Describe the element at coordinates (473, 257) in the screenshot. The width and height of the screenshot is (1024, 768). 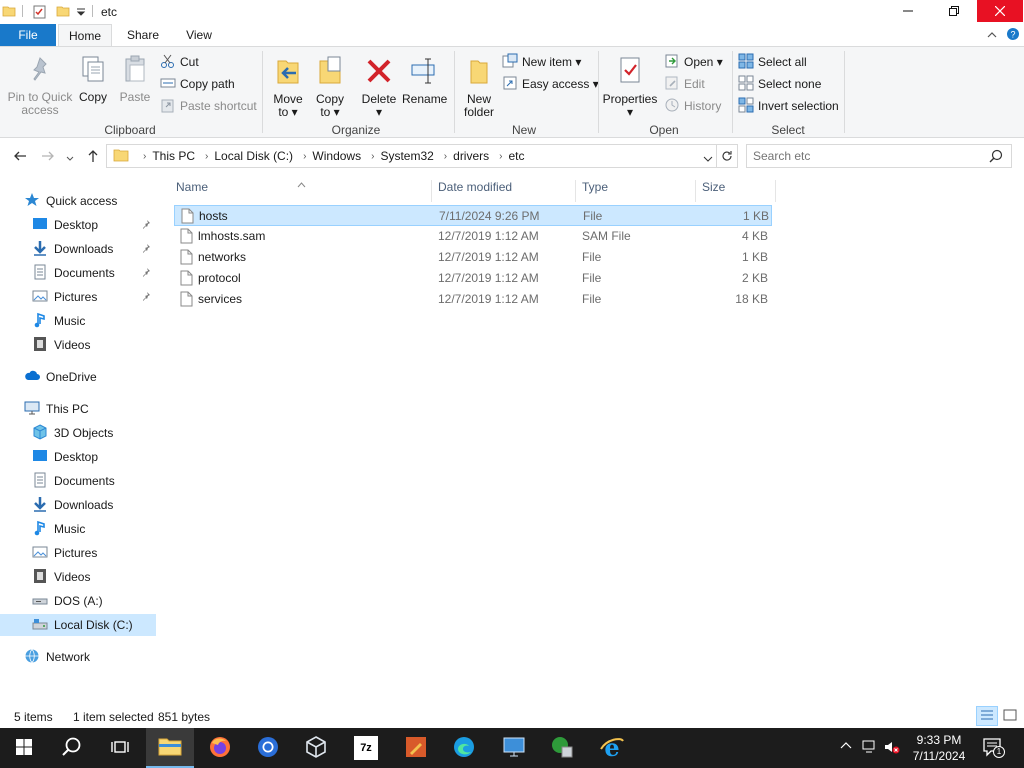
I see `table-row: networks 12/7/2019 1:12 AM File 1 KB` at that location.